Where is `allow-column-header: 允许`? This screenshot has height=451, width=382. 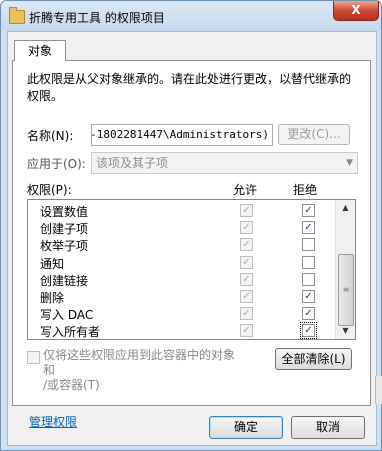 allow-column-header: 允许 is located at coordinates (245, 190).